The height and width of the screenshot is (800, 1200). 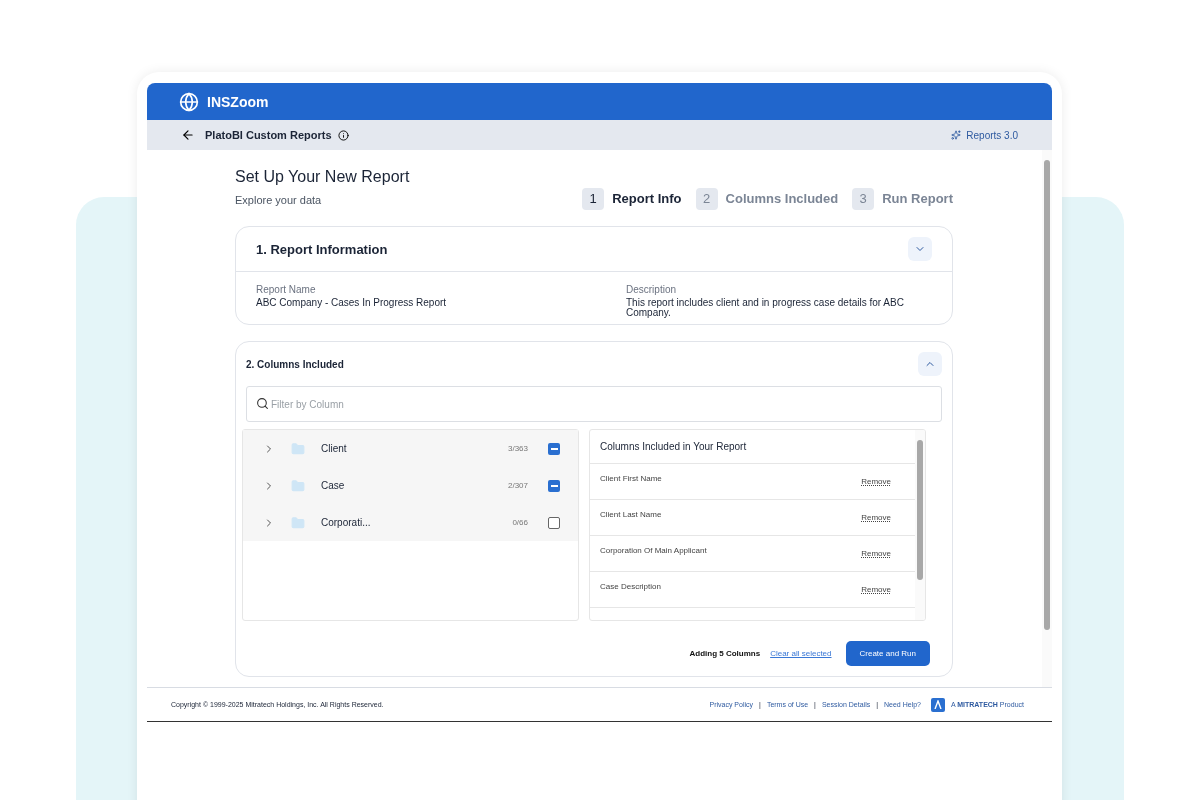 What do you see at coordinates (920, 249) in the screenshot?
I see `collapse-button` at bounding box center [920, 249].